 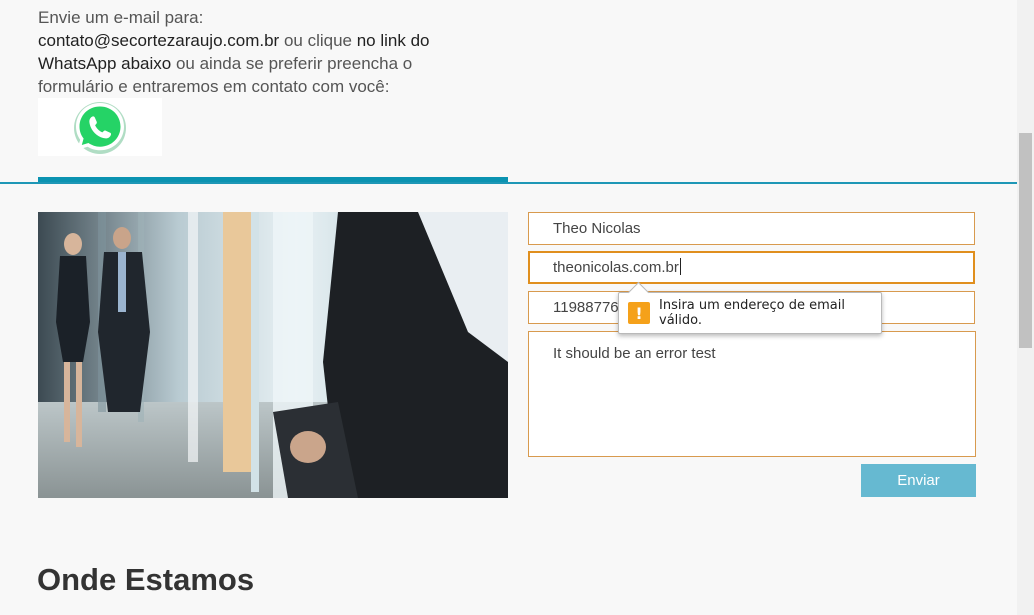 What do you see at coordinates (158, 40) in the screenshot?
I see `contact-email-link: contato@secortezaraujo.com.br` at bounding box center [158, 40].